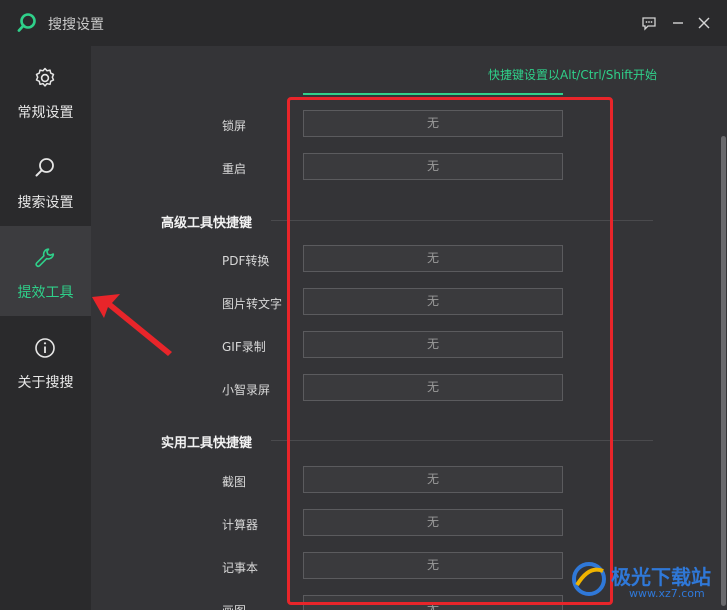  What do you see at coordinates (363, 23) in the screenshot?
I see `title-bar: 搜搜设置` at bounding box center [363, 23].